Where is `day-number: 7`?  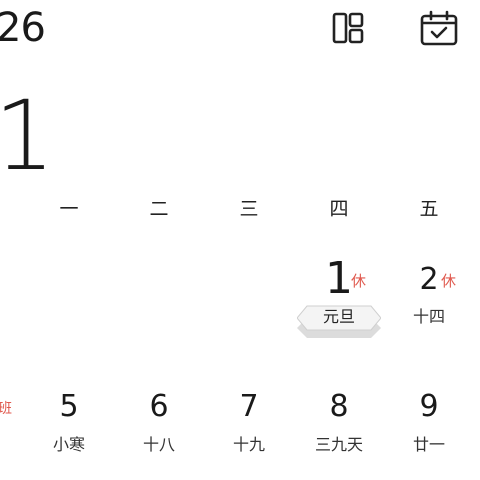
day-number: 7 is located at coordinates (249, 407).